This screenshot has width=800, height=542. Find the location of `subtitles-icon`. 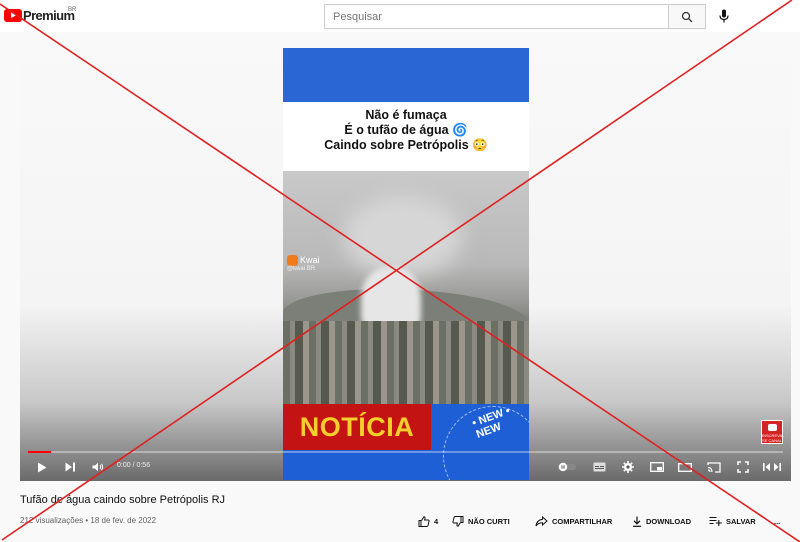

subtitles-icon is located at coordinates (599, 467).